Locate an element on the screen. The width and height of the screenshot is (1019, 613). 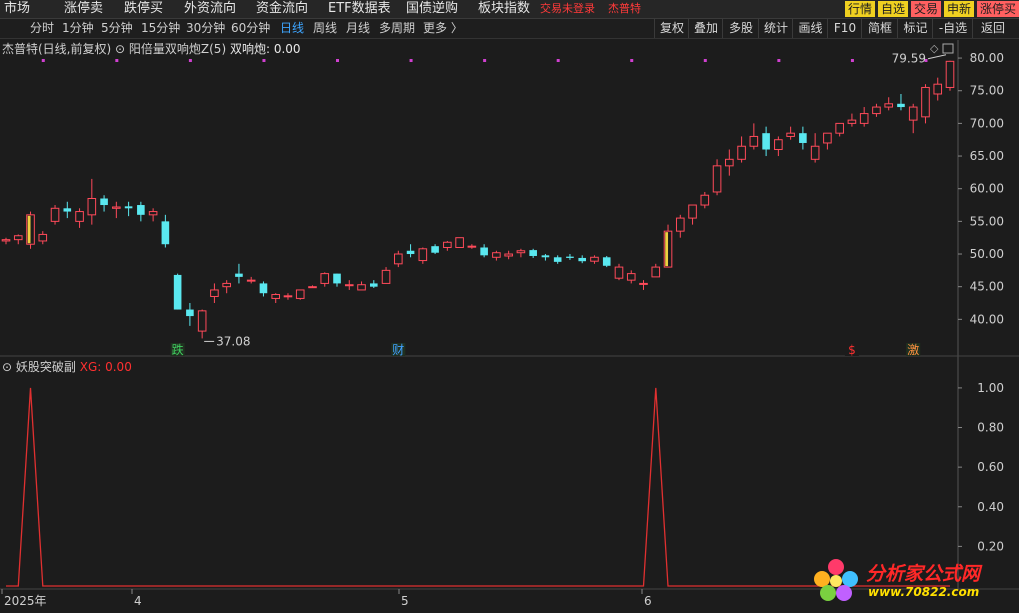
sub-y-tick-label: 0.80 is located at coordinates (990, 428).